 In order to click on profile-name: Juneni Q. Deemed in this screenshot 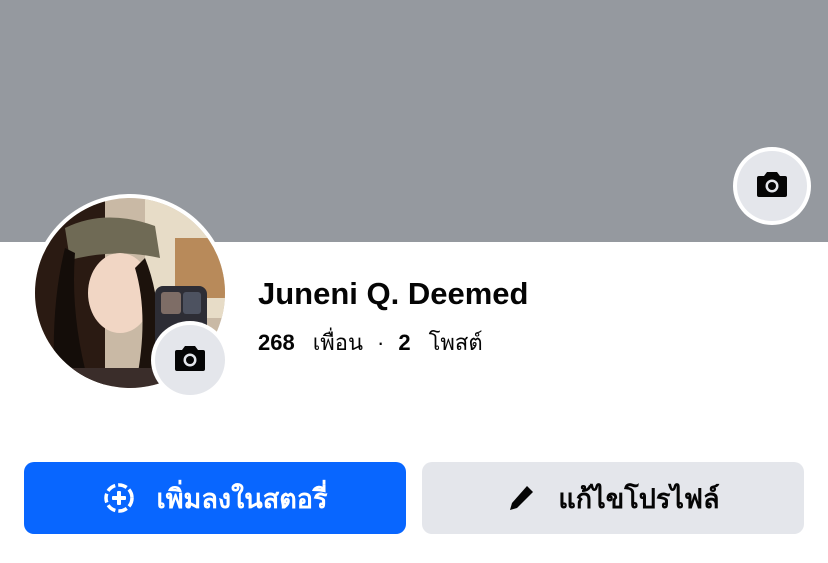, I will do `click(393, 293)`.